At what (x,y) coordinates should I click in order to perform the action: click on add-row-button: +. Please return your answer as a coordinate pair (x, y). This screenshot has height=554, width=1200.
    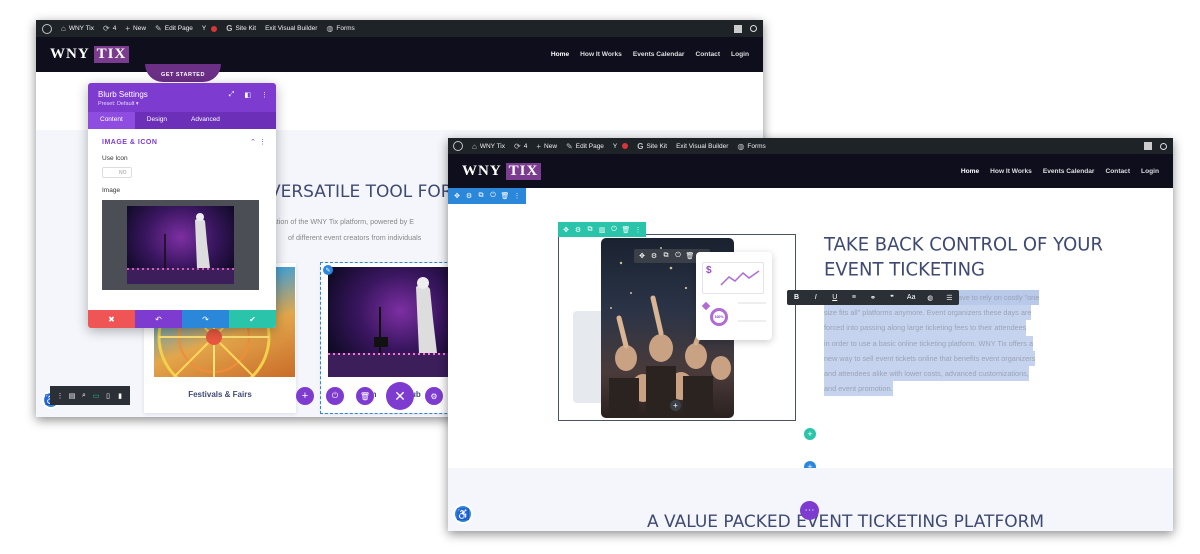
    Looking at the image, I should click on (810, 434).